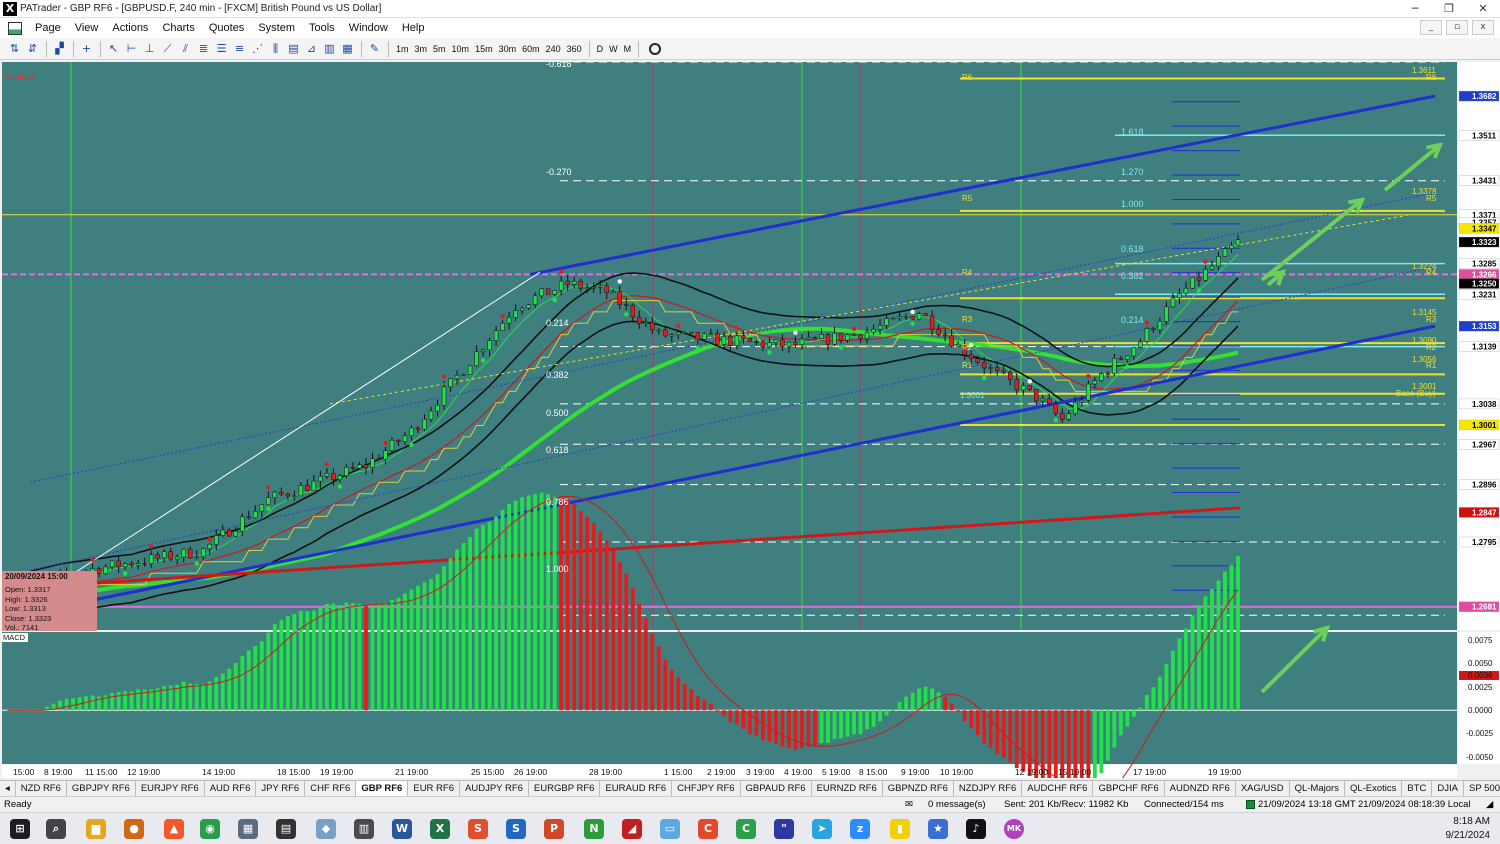 The width and height of the screenshot is (1500, 844). What do you see at coordinates (508, 49) in the screenshot?
I see `timeframe-30m: 30m` at bounding box center [508, 49].